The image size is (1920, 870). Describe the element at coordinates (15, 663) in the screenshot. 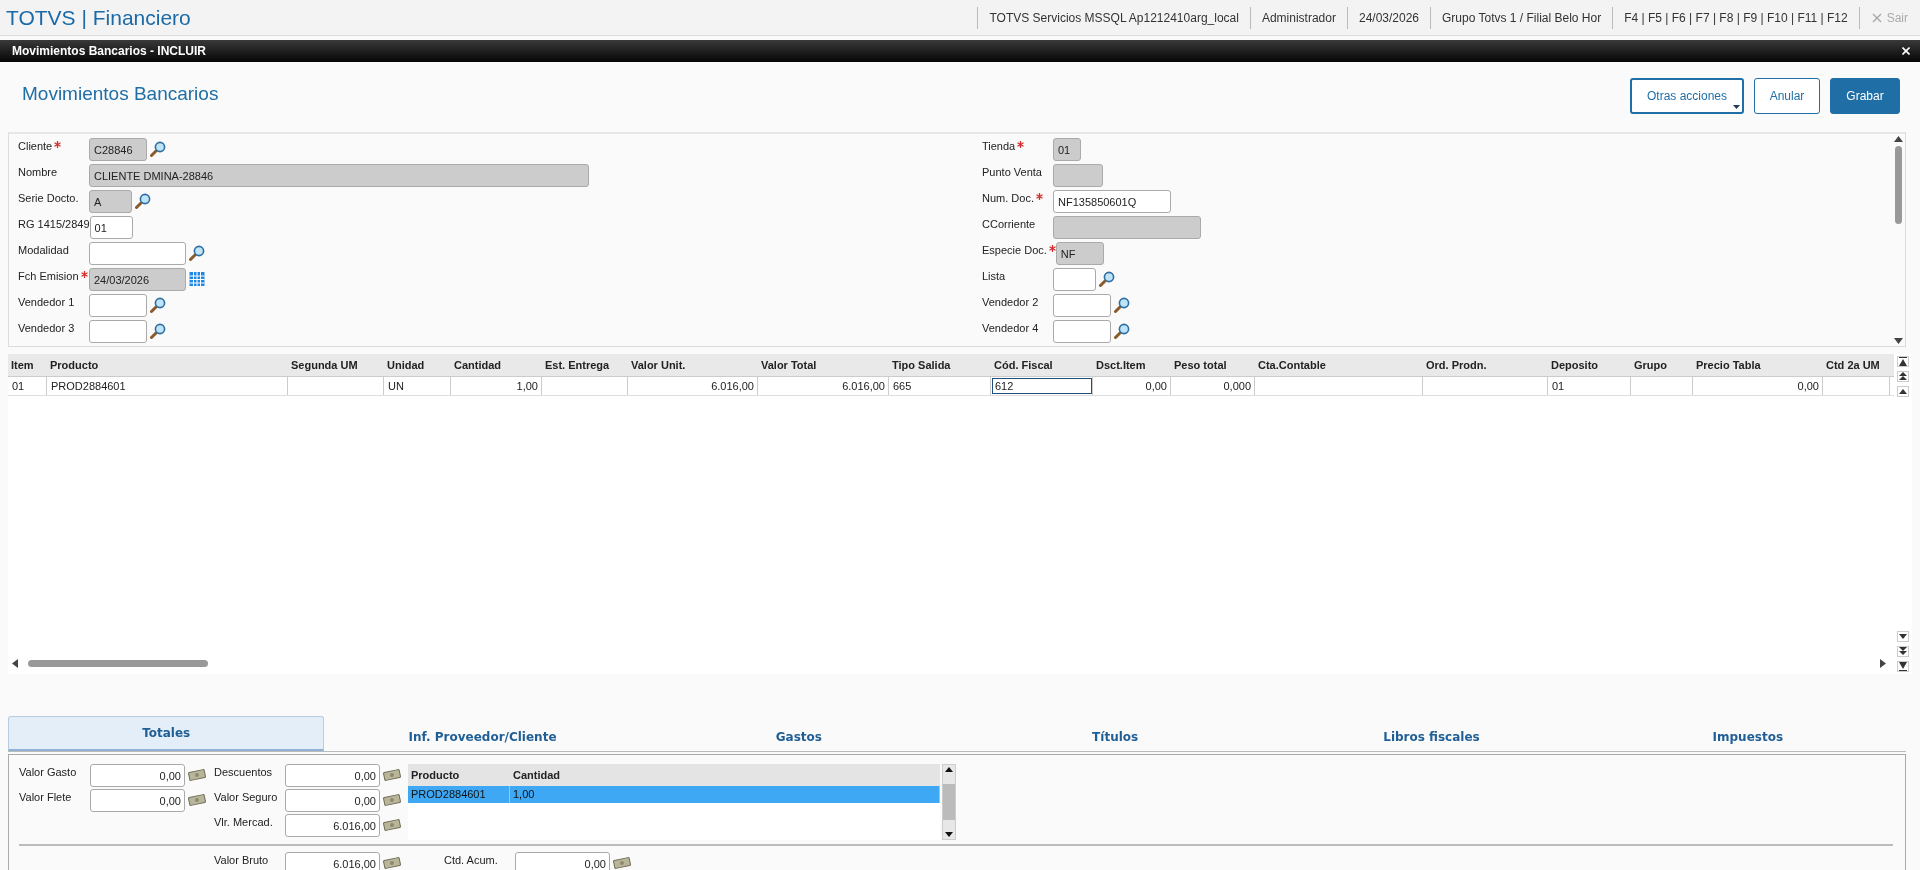

I see `scroll-left-icon` at that location.